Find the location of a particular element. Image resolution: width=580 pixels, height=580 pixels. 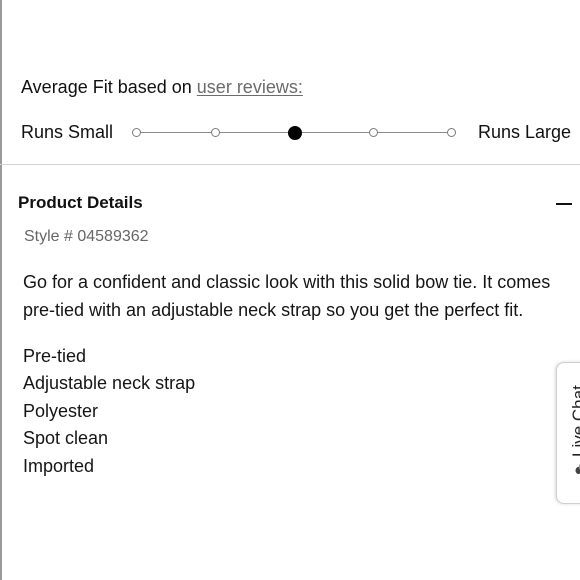

left-border is located at coordinates (1, 290).